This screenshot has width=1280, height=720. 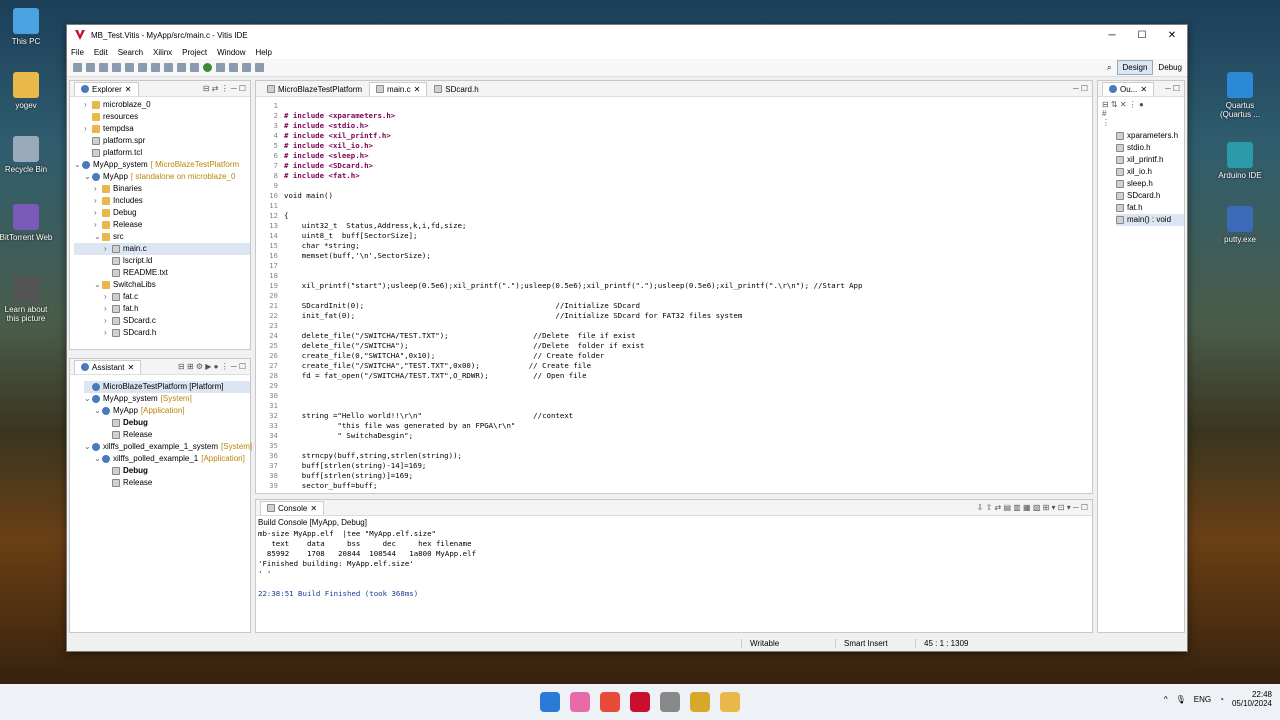 What do you see at coordinates (162, 333) in the screenshot?
I see `tree-item: › SDcard.h` at bounding box center [162, 333].